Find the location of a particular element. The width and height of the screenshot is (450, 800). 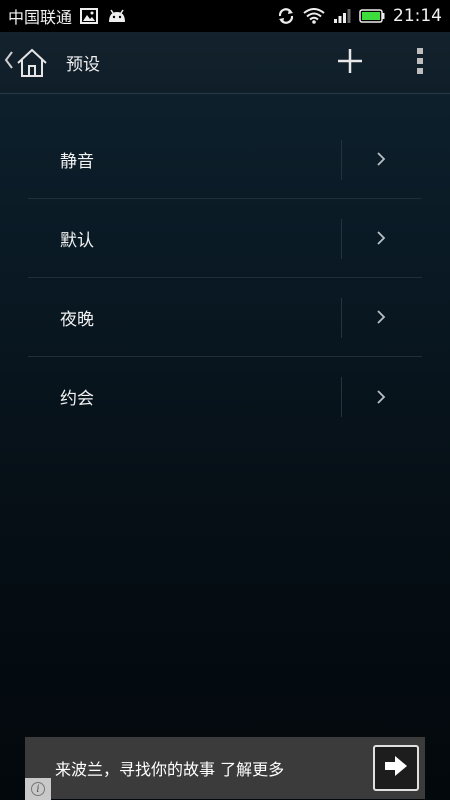

up-navigation-button is located at coordinates (25, 62).